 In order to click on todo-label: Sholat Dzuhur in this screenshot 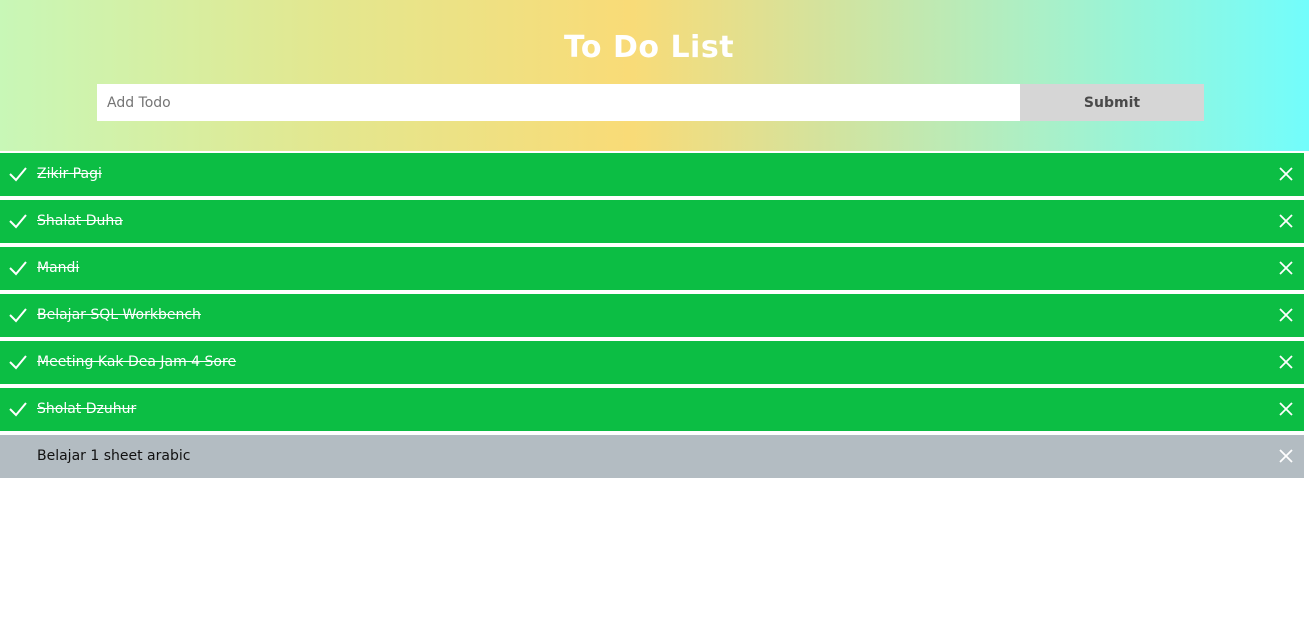, I will do `click(87, 409)`.